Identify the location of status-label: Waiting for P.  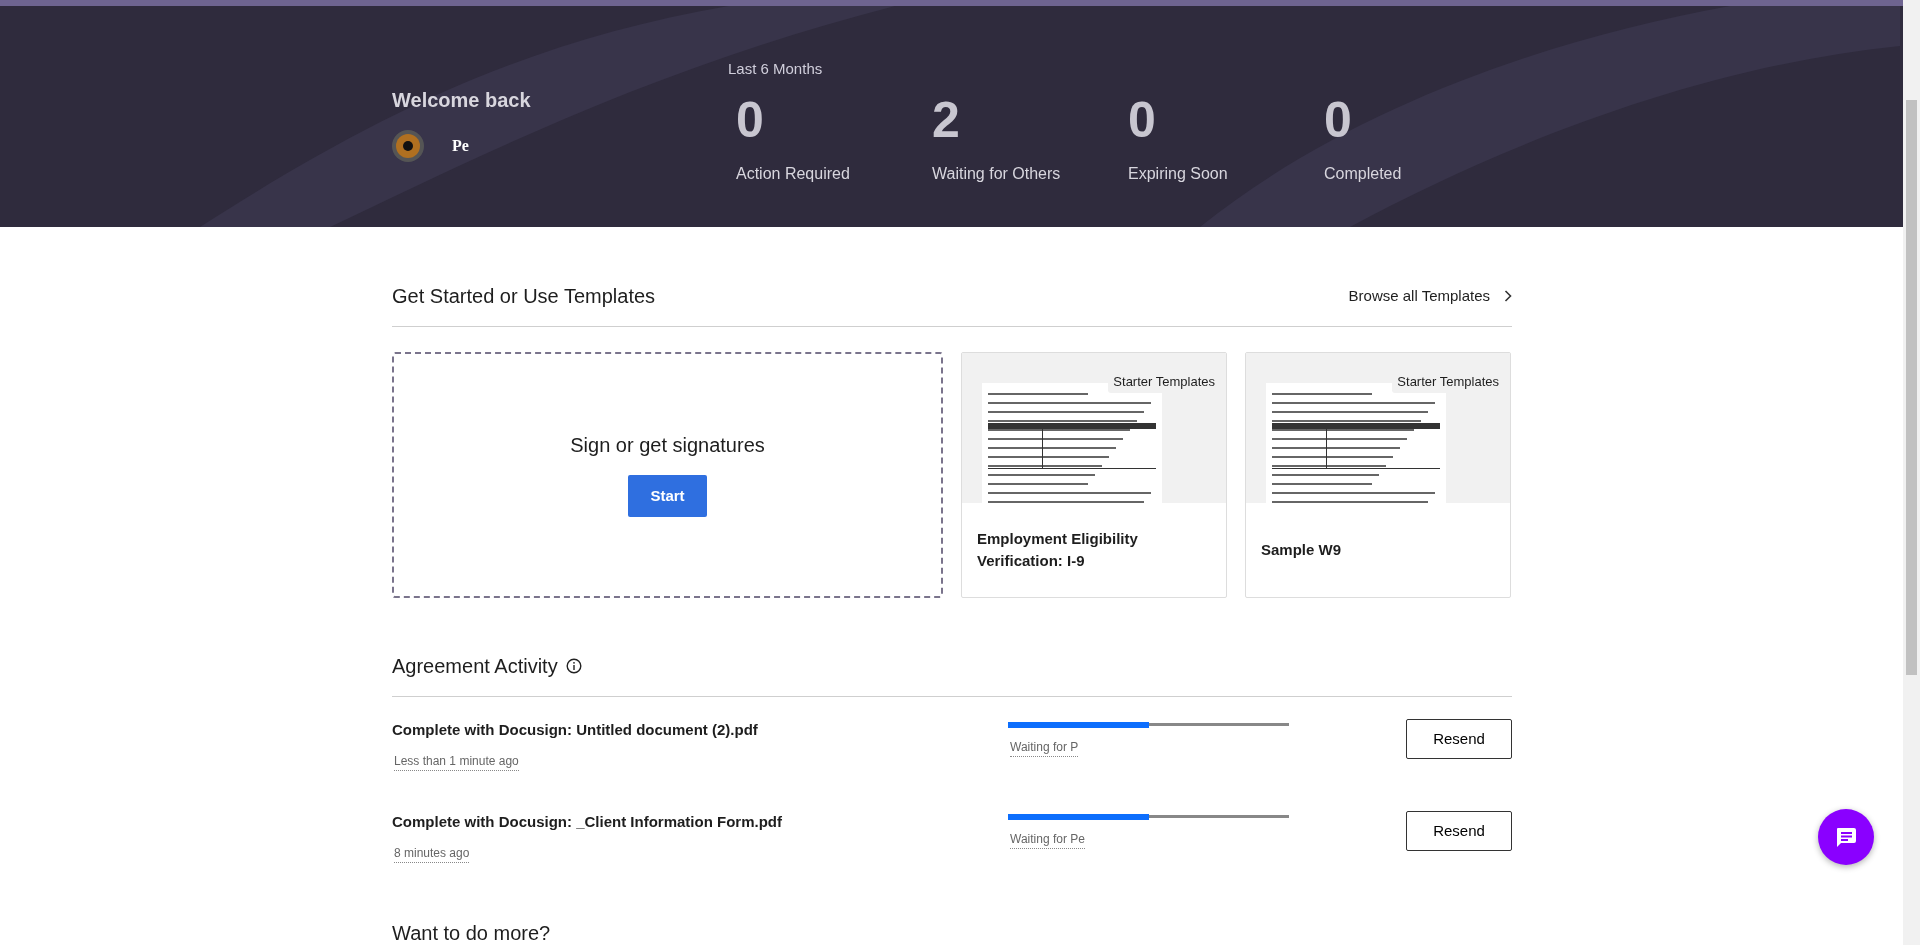
(1044, 747).